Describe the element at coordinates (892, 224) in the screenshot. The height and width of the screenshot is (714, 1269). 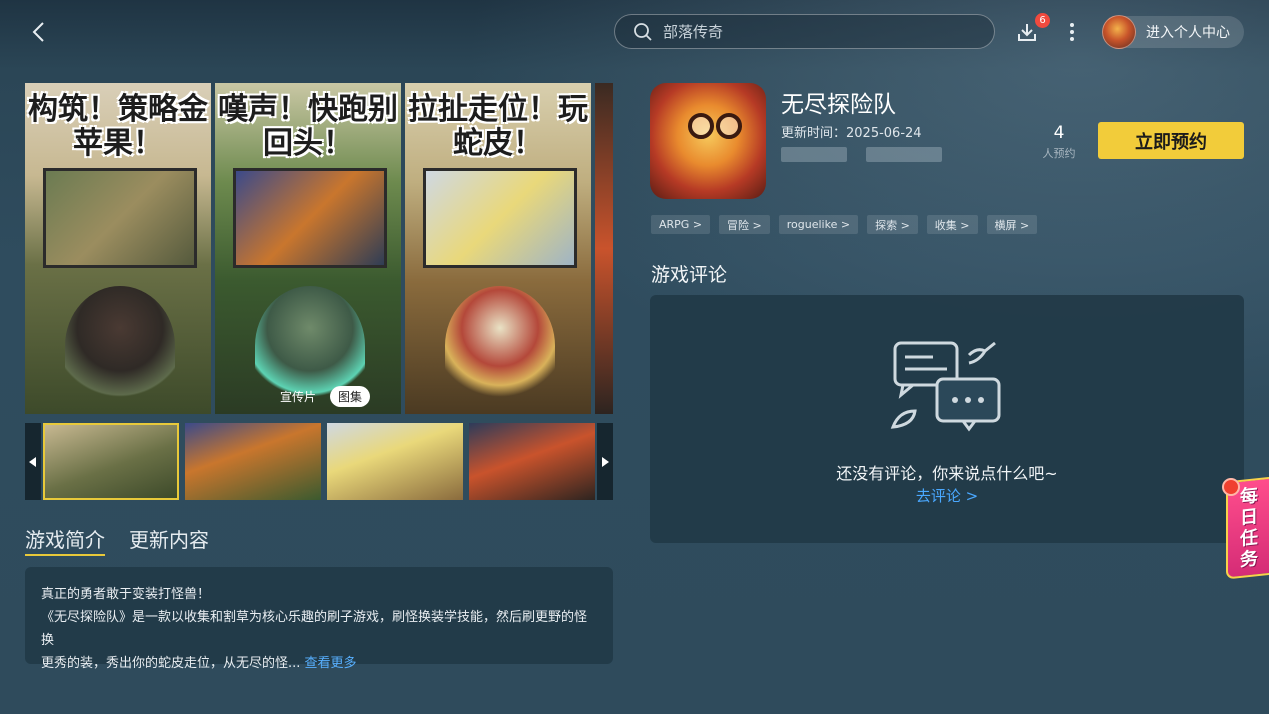
I see `tag-chip: 探索 >` at that location.